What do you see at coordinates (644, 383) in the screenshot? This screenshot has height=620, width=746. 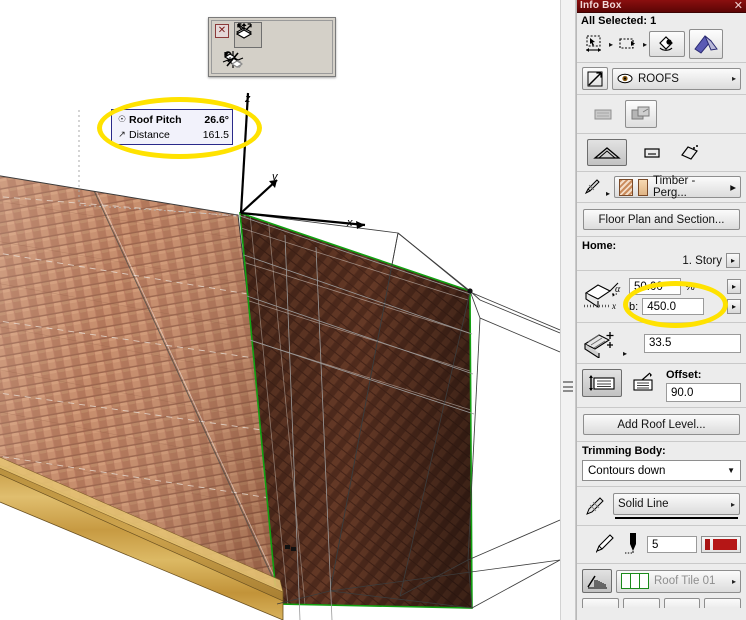 I see `reference-line-icon` at bounding box center [644, 383].